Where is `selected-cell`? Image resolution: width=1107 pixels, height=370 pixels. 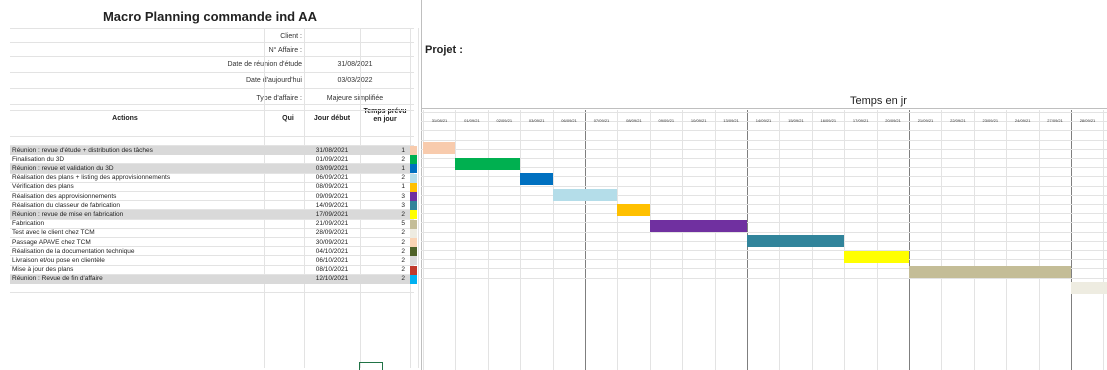 selected-cell is located at coordinates (371, 366).